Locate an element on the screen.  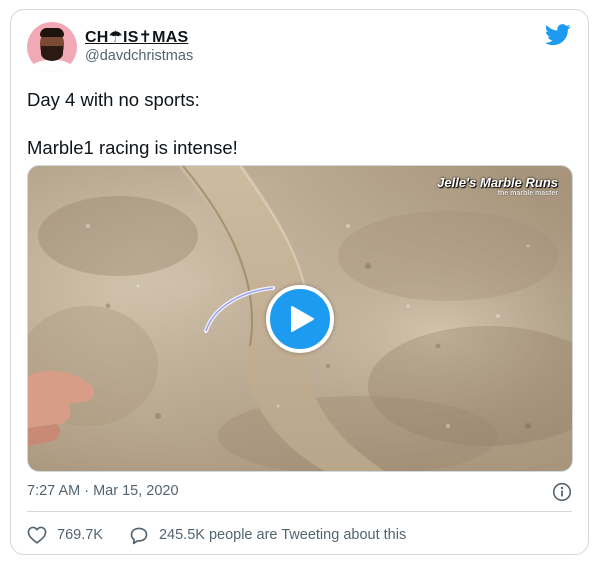
video-watermark: Jelle's Marble Runs the marble master is located at coordinates (497, 186).